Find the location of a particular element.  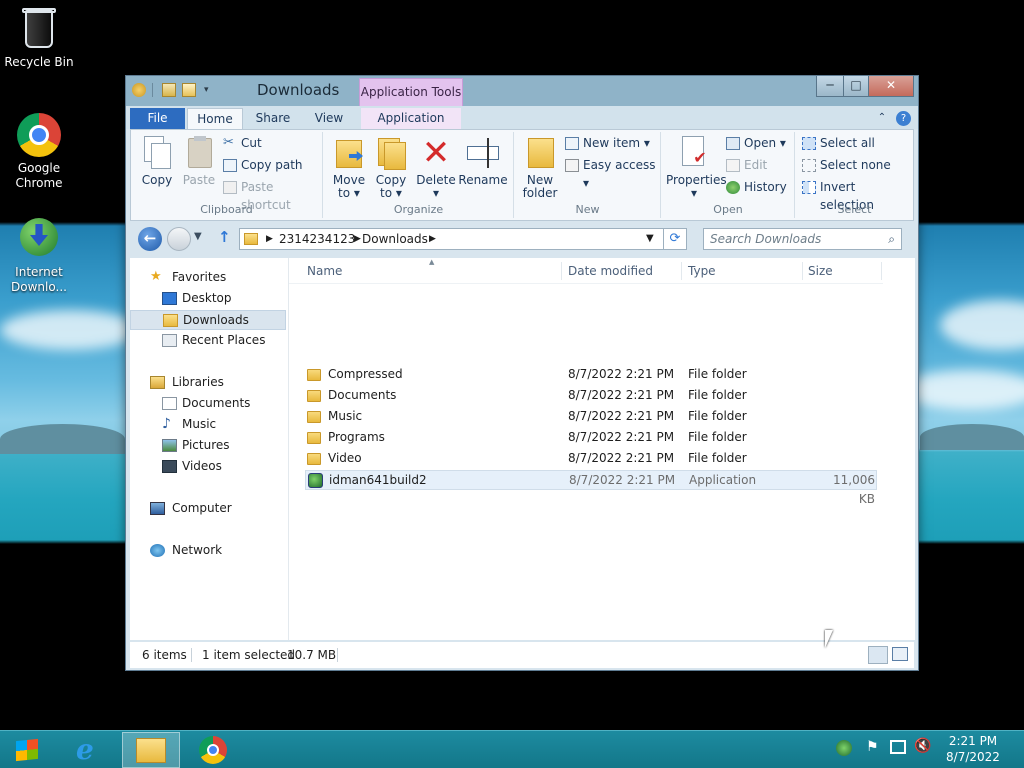

file-row-programs: Programs 8/7/2022 2:21 PM File folder is located at coordinates (591, 438).